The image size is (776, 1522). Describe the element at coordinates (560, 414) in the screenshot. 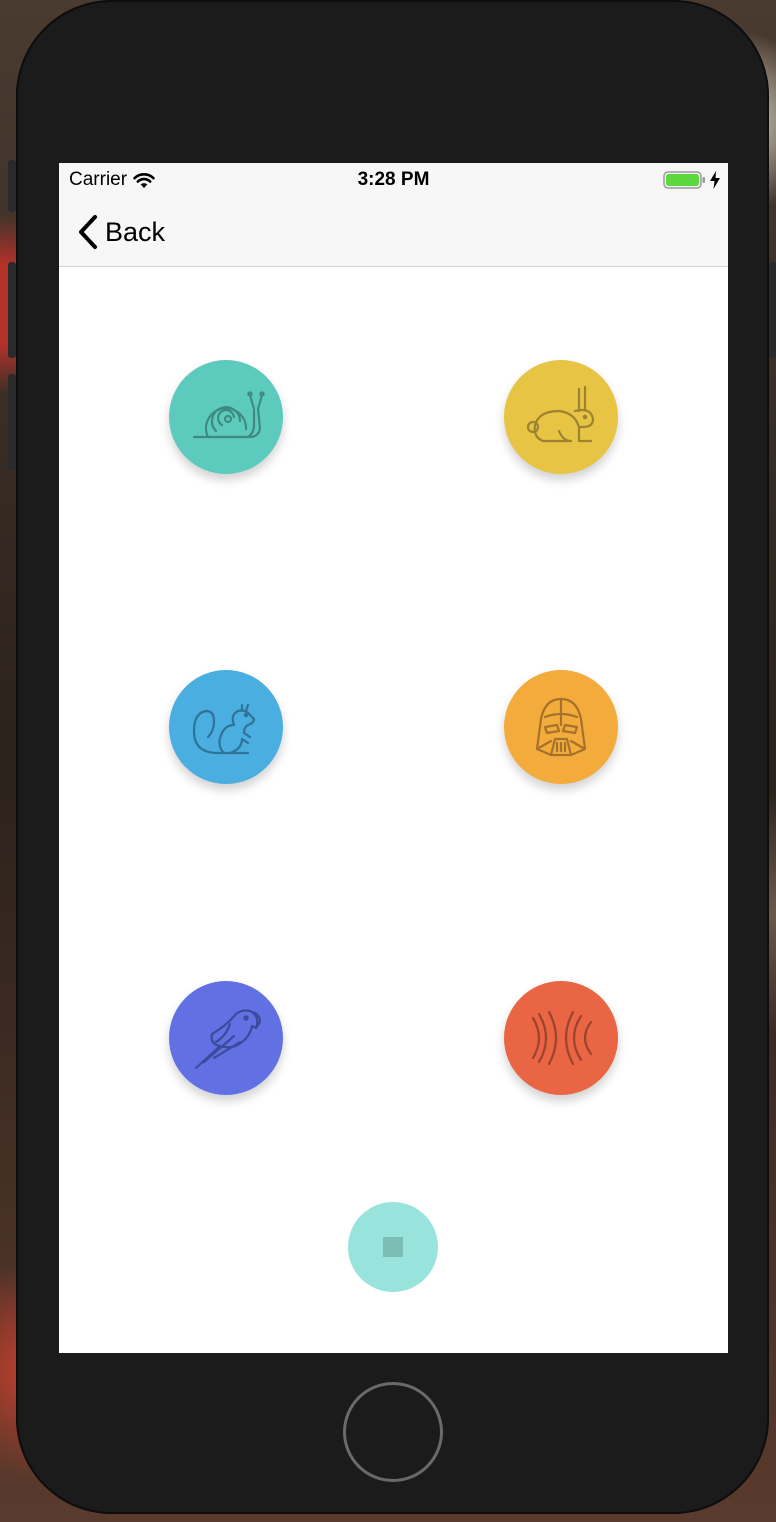

I see `rabbit-icon` at that location.